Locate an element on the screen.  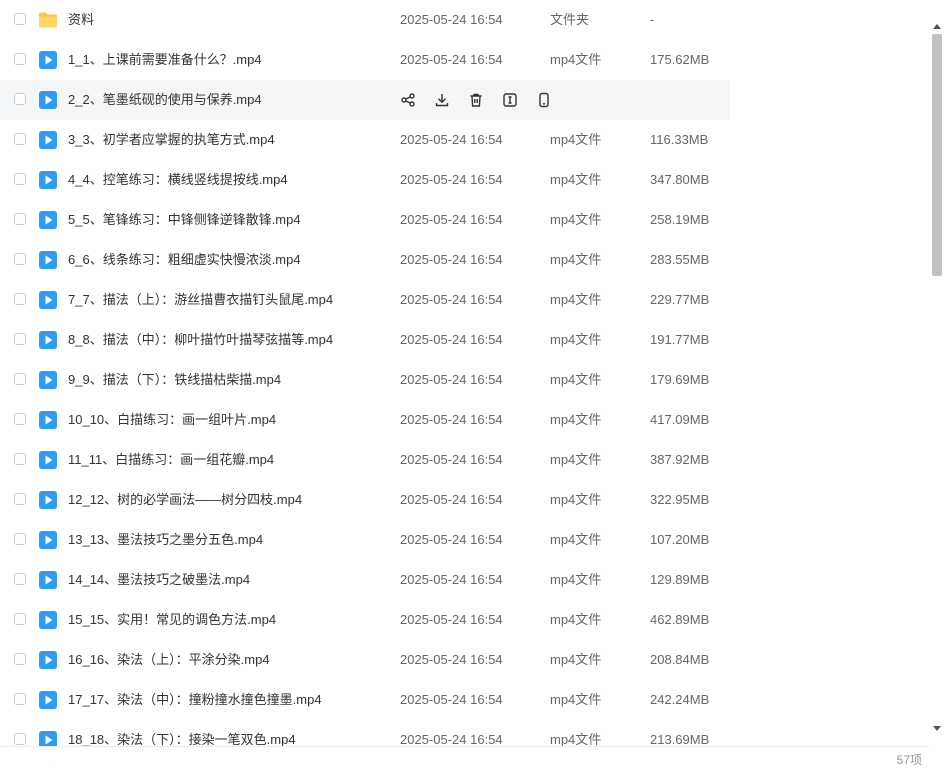
file-name: 15_15、实用！常见的调色方法.mp4 is located at coordinates (172, 620).